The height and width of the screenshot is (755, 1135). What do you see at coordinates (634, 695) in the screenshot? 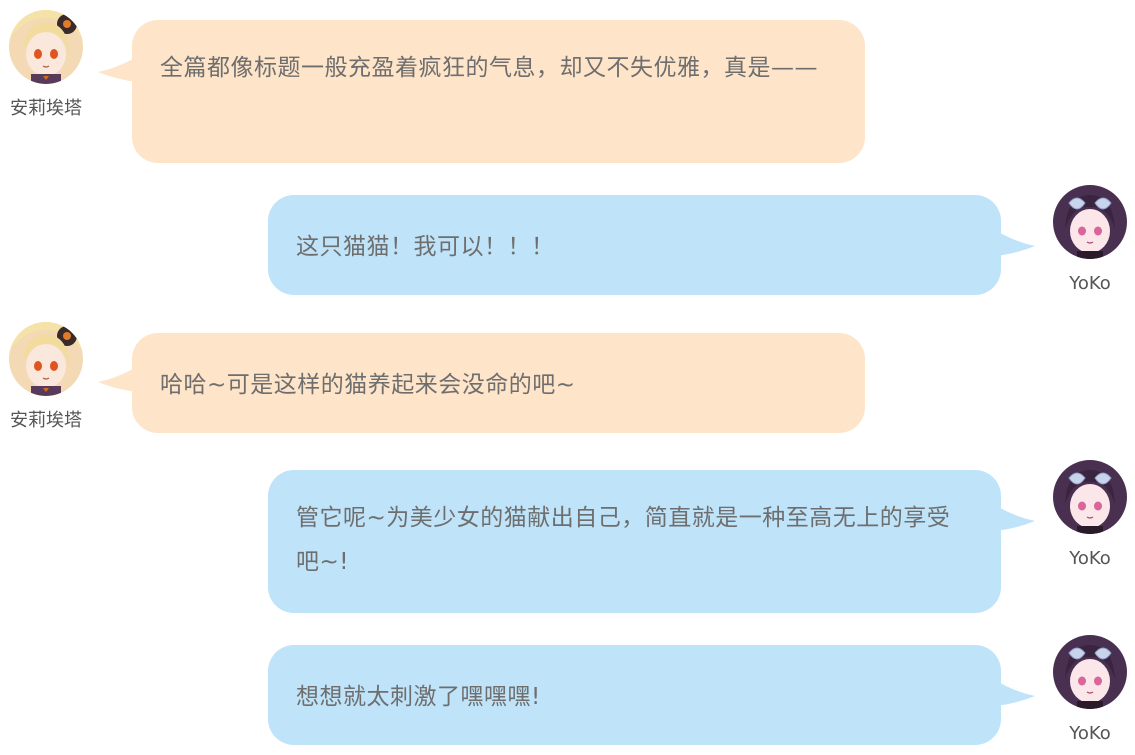
I see `message-bubble: 想想就太刺激了嘿嘿嘿!` at bounding box center [634, 695].